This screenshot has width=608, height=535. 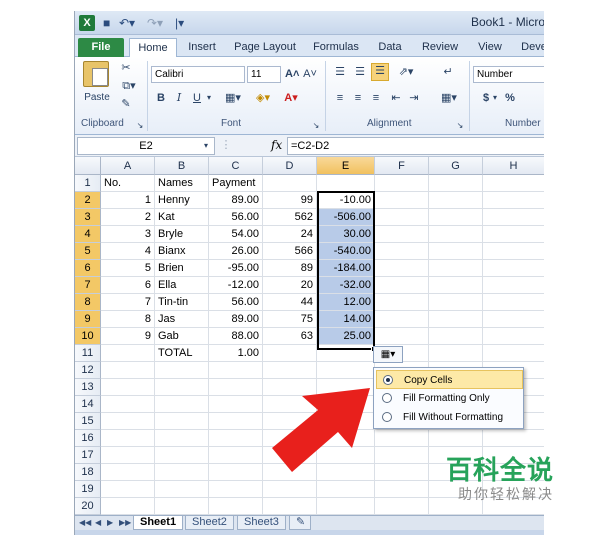 What do you see at coordinates (346, 268) in the screenshot?
I see `cell-e6: -184.00` at bounding box center [346, 268].